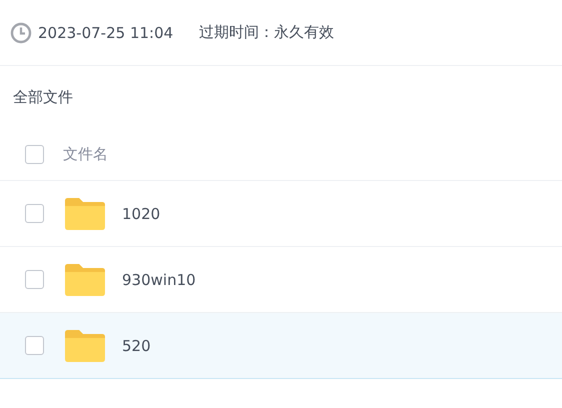 This screenshot has height=408, width=562. What do you see at coordinates (141, 213) in the screenshot?
I see `file-name: 1020` at bounding box center [141, 213].